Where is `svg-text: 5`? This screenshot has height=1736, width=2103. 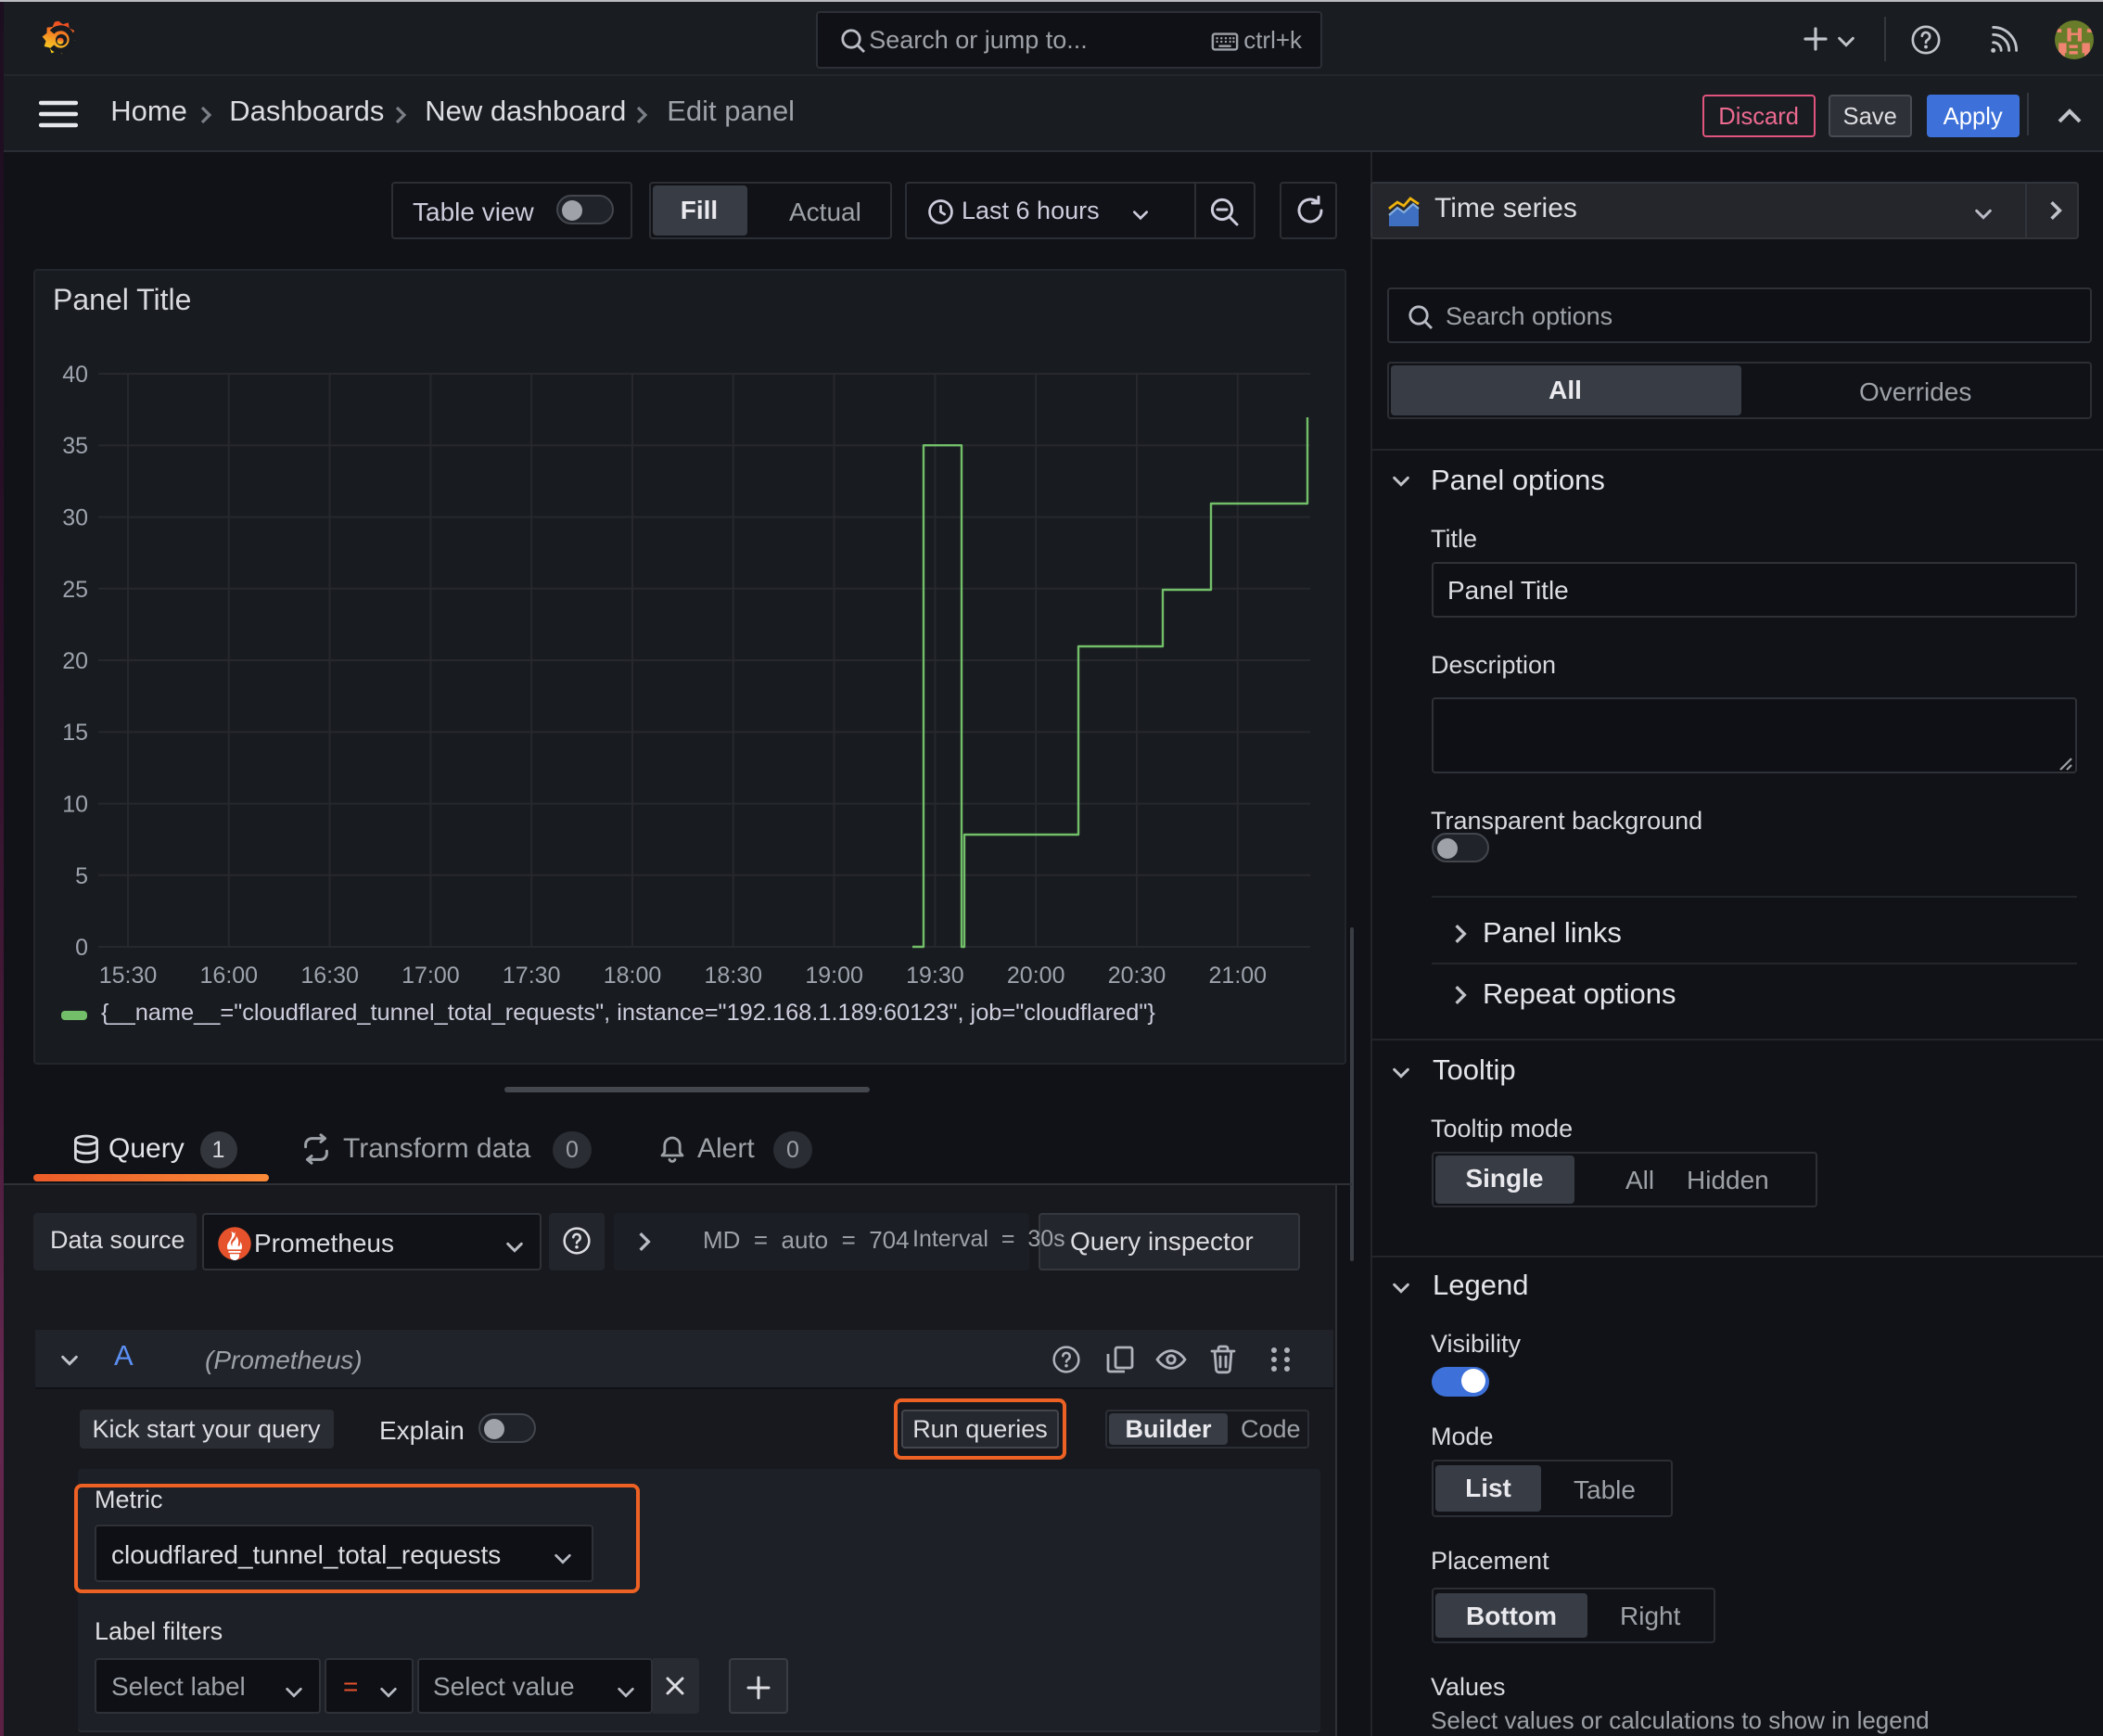
svg-text: 5 is located at coordinates (80, 876).